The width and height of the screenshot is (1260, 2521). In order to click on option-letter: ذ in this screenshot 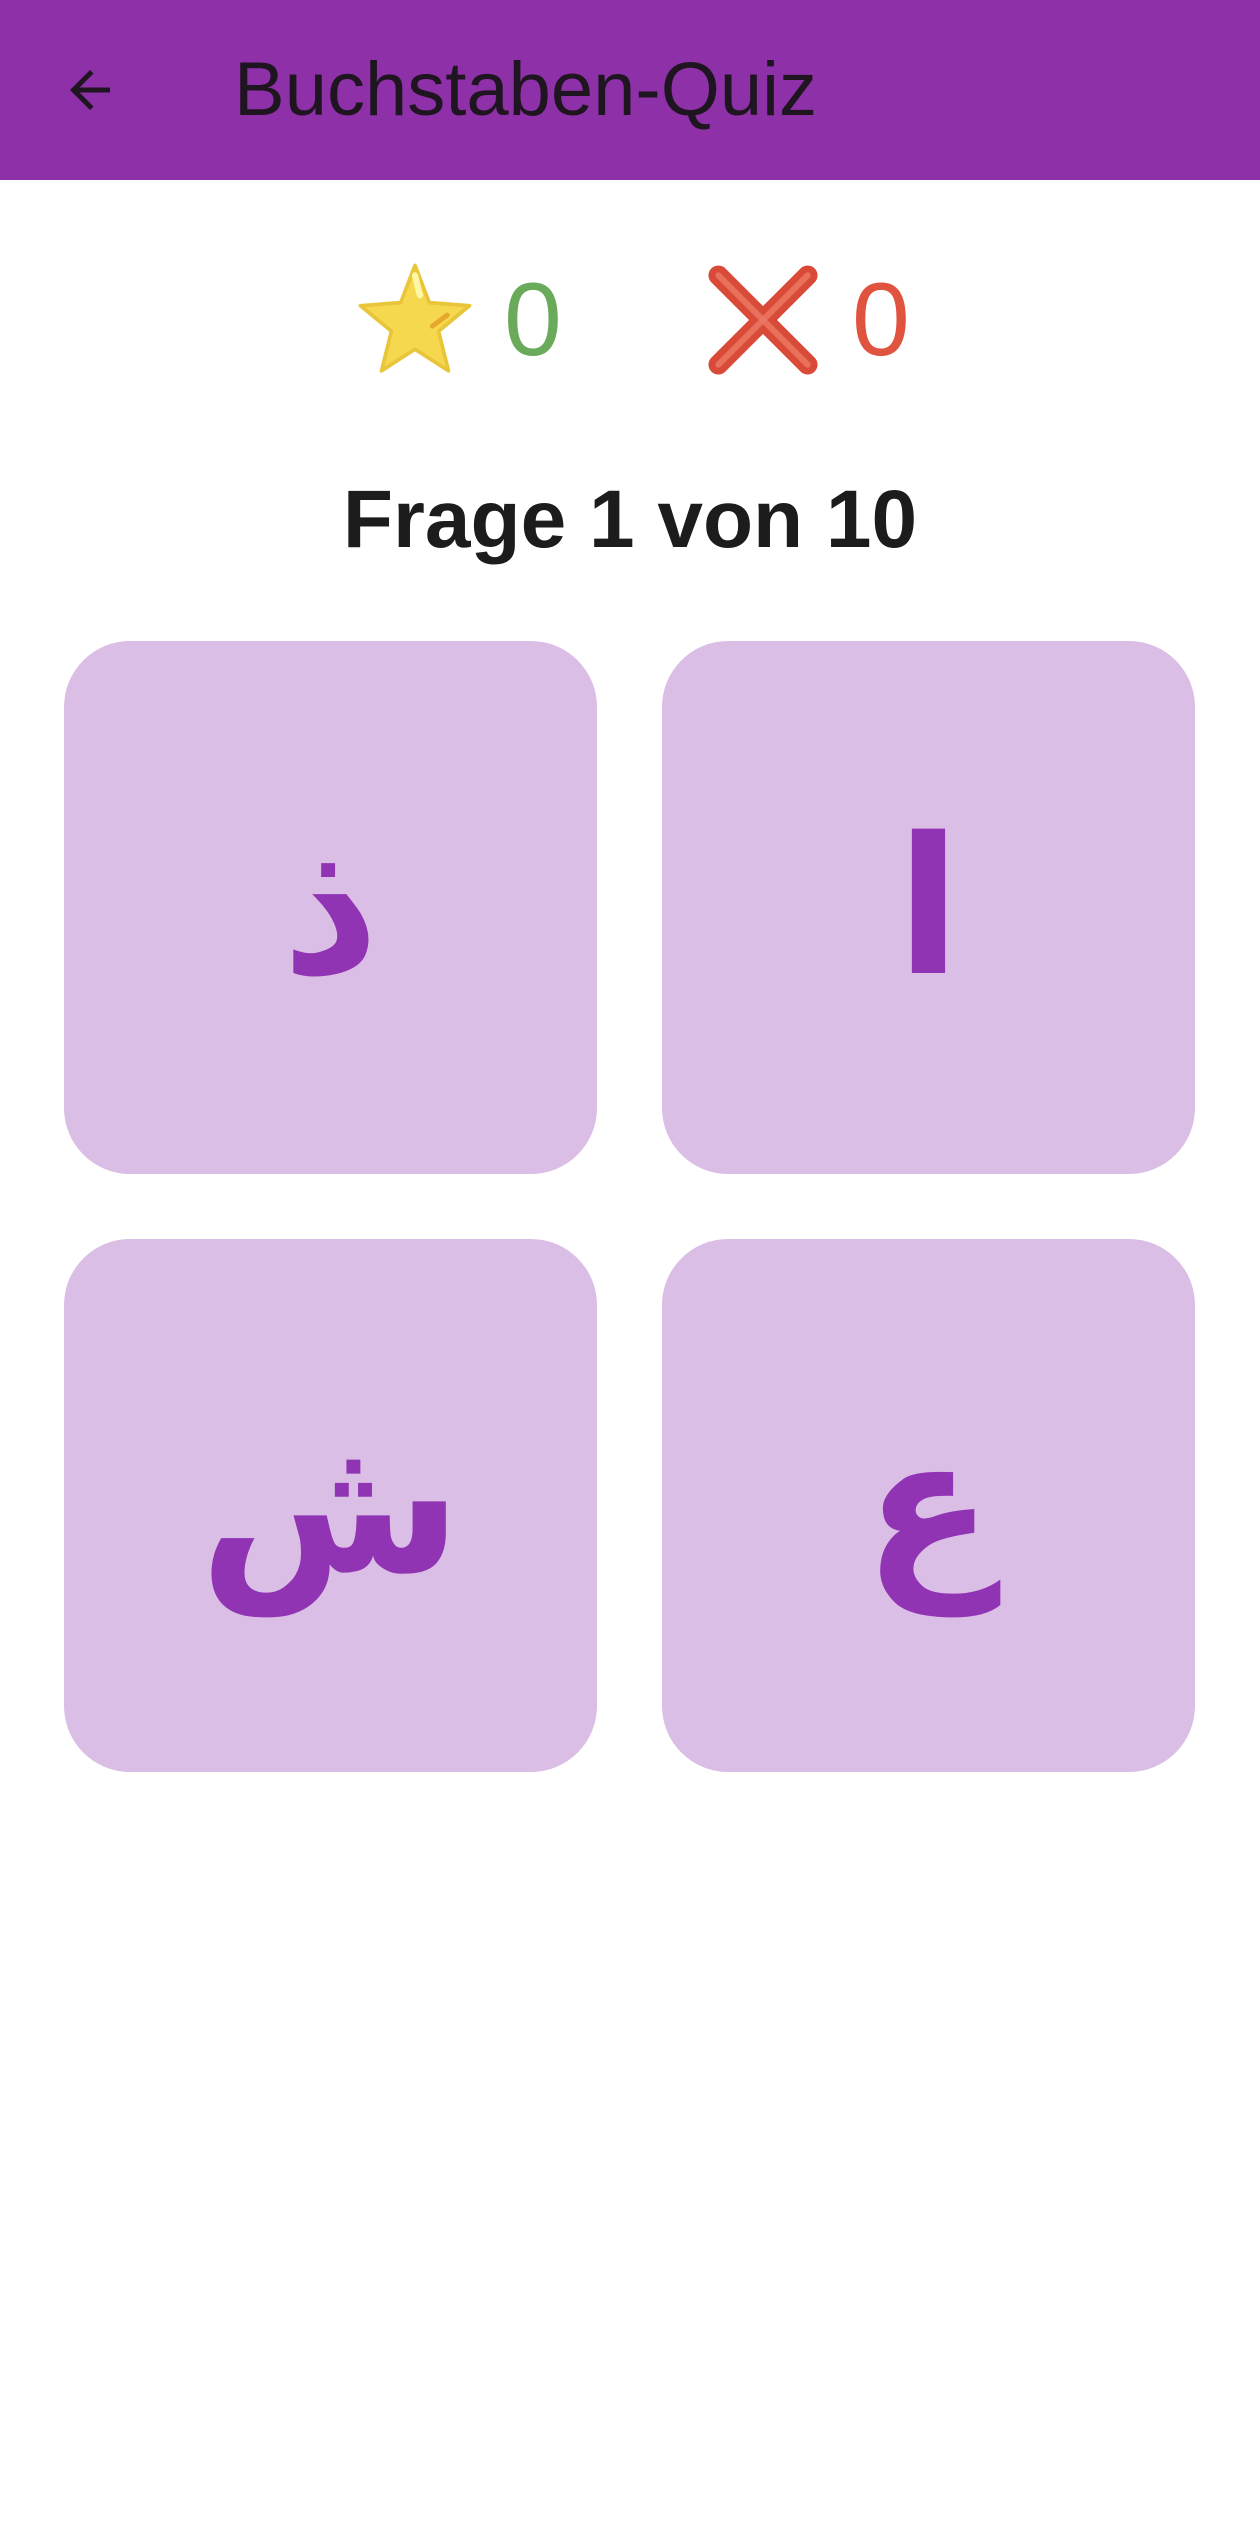, I will do `click(330, 907)`.